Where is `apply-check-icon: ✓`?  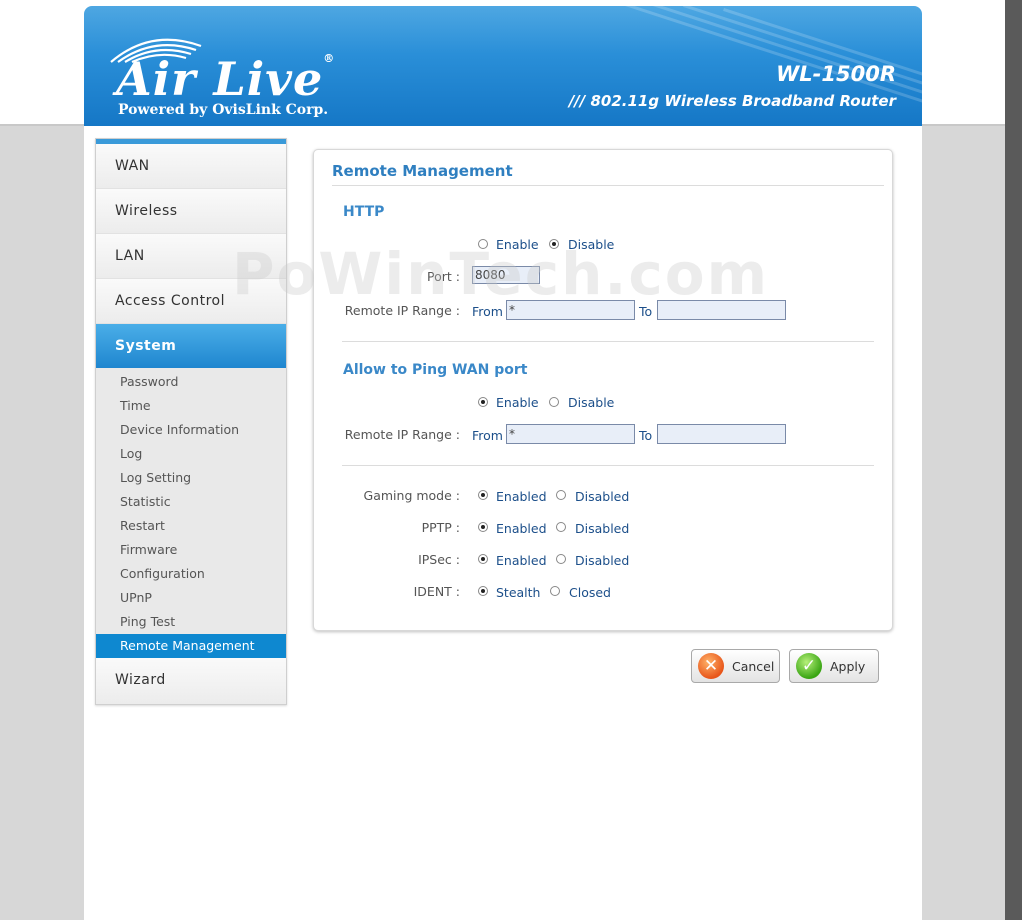 apply-check-icon: ✓ is located at coordinates (809, 666).